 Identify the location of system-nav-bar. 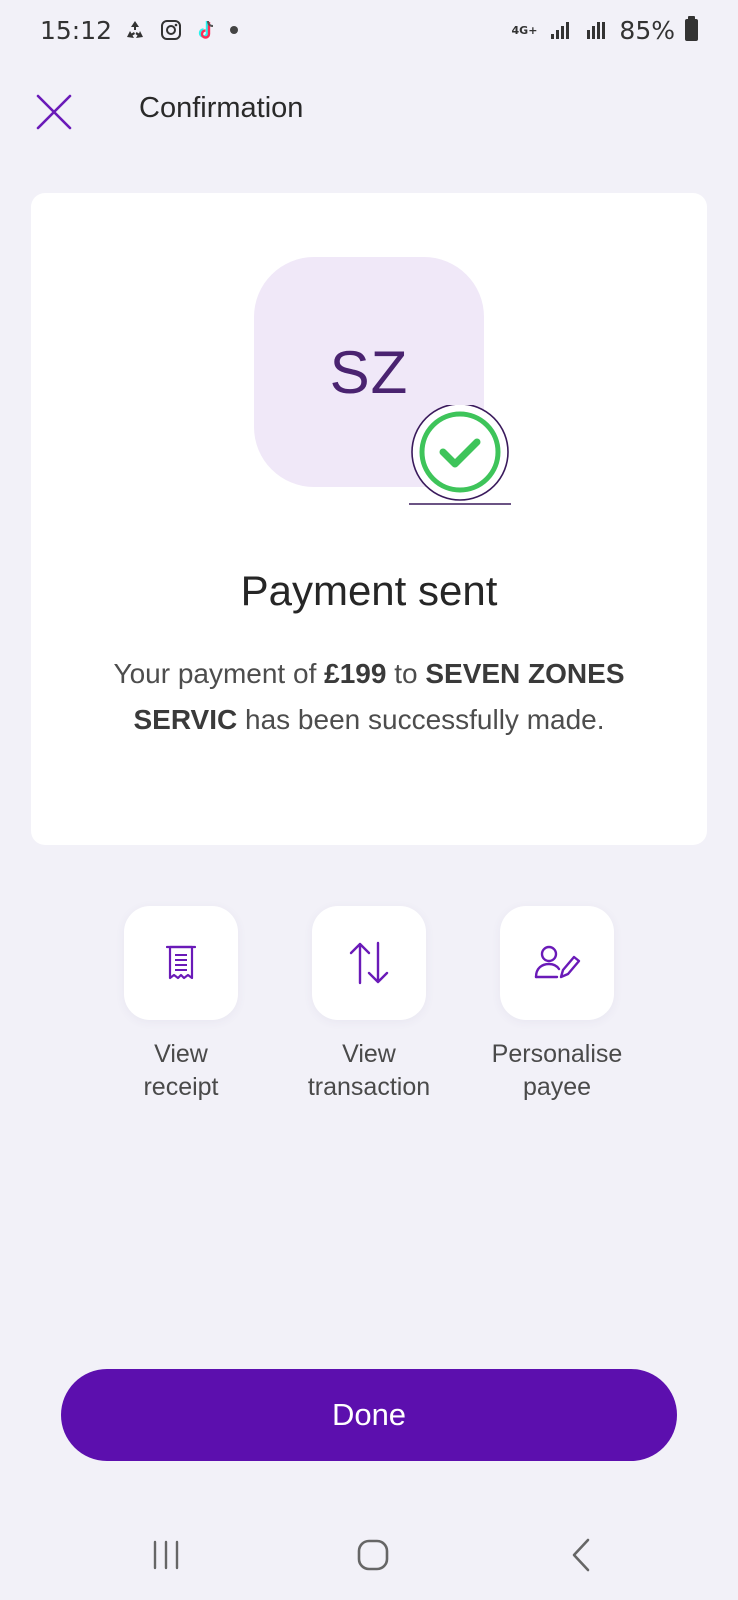
(369, 1552).